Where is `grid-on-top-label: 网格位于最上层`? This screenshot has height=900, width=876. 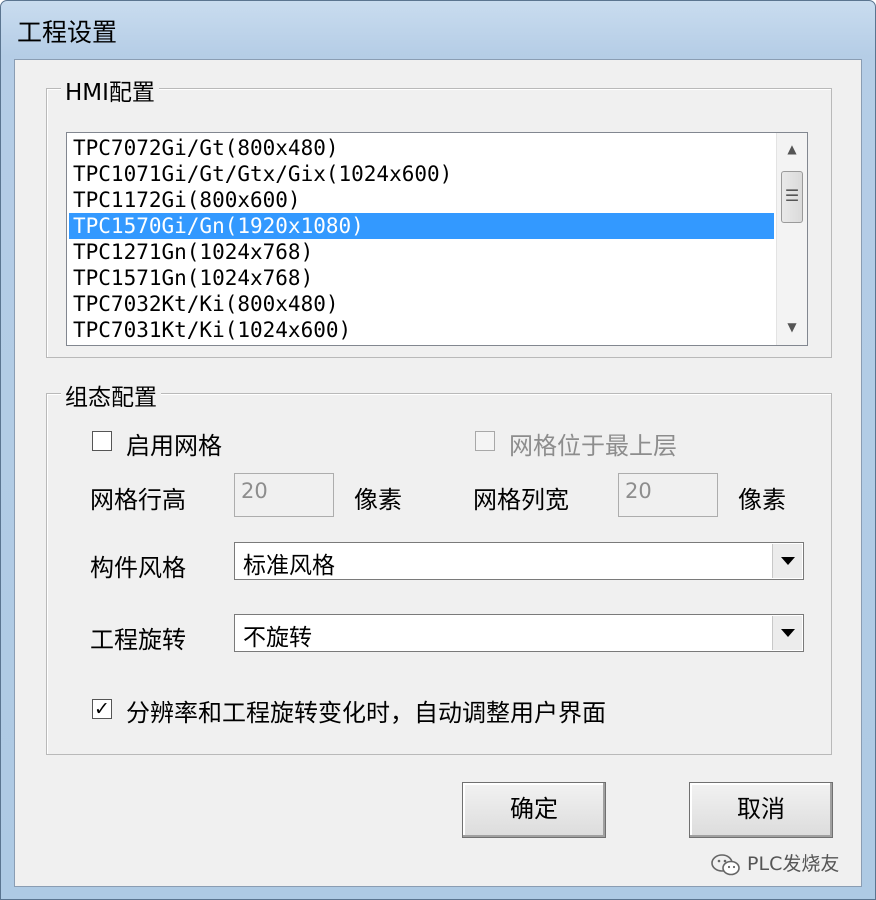 grid-on-top-label: 网格位于最上层 is located at coordinates (593, 446).